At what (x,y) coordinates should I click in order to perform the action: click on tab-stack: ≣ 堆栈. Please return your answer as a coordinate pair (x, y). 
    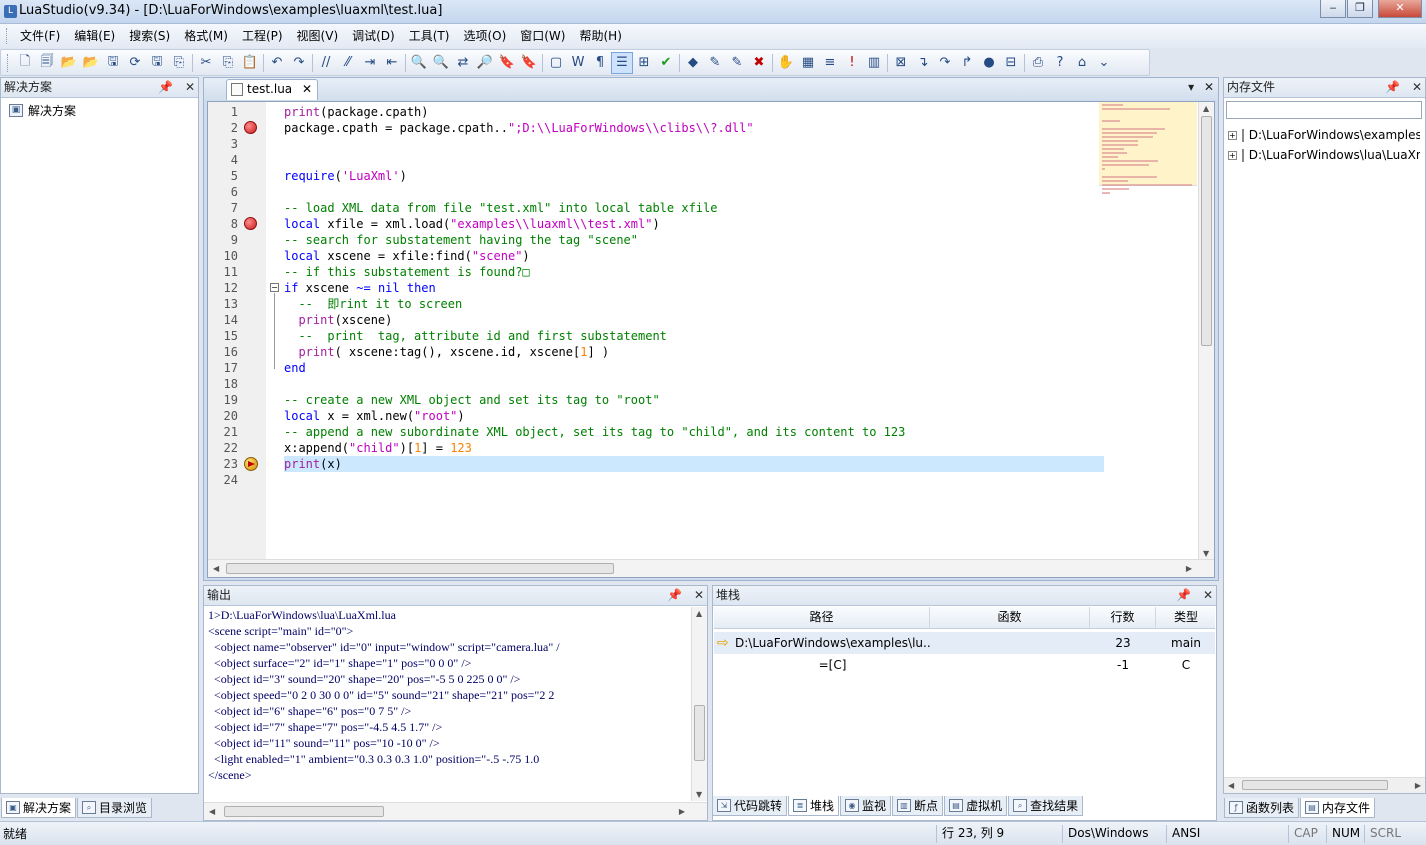
    Looking at the image, I should click on (814, 806).